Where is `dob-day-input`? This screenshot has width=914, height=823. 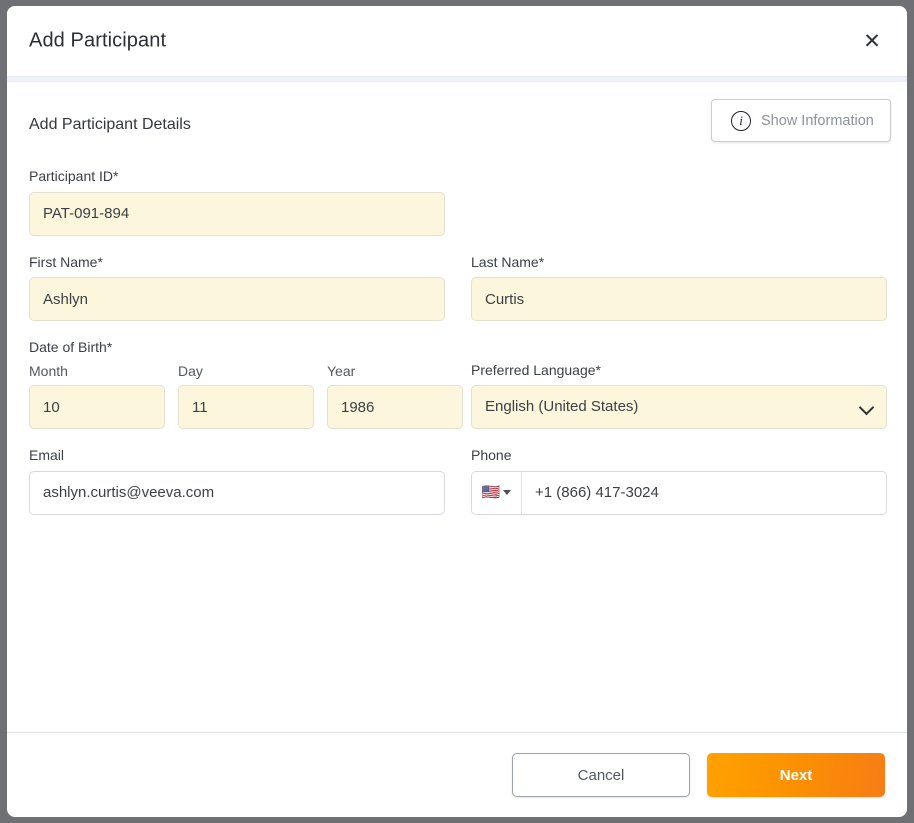 dob-day-input is located at coordinates (246, 407).